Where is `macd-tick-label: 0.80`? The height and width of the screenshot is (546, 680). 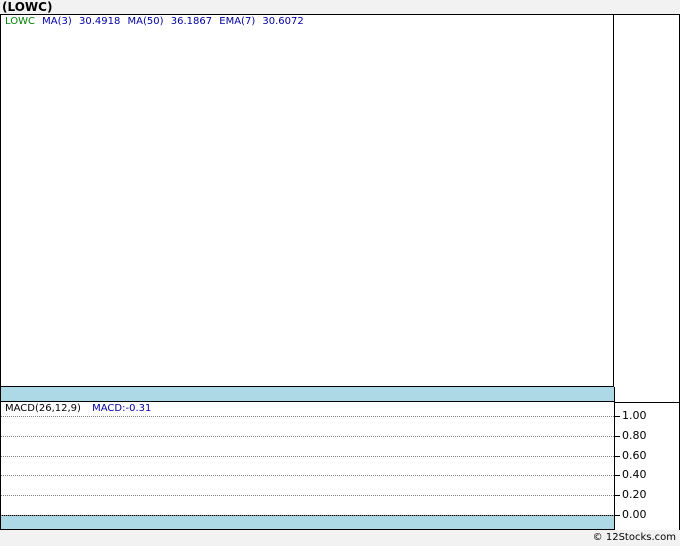 macd-tick-label: 0.80 is located at coordinates (634, 435).